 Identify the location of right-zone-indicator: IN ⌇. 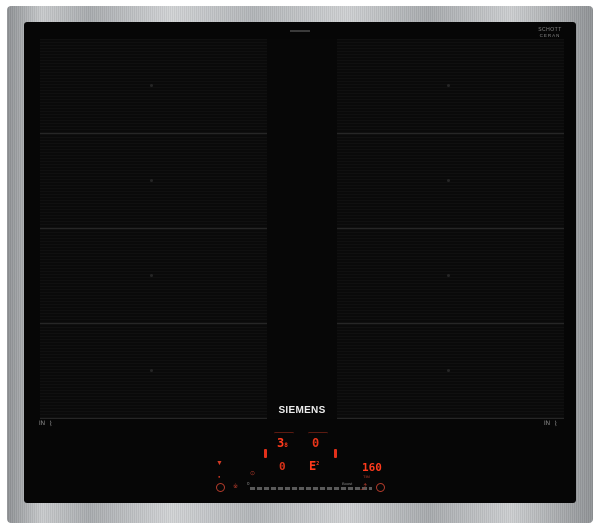
(550, 424).